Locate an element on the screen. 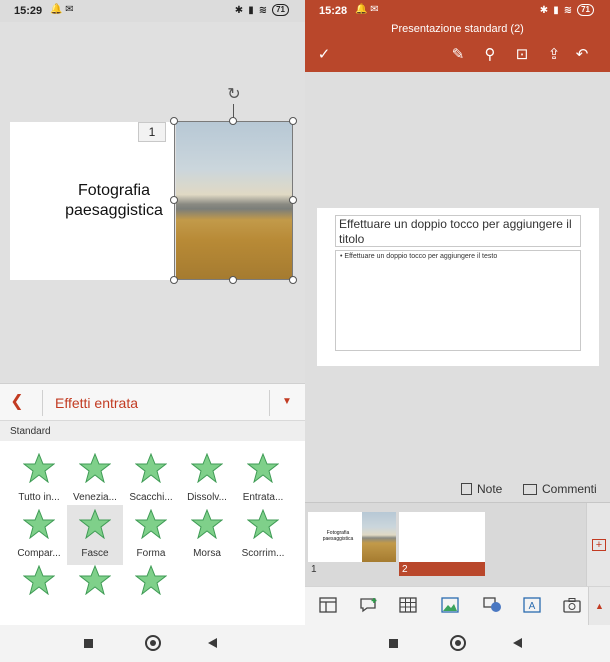  textbox-icon: A is located at coordinates (533, 606).